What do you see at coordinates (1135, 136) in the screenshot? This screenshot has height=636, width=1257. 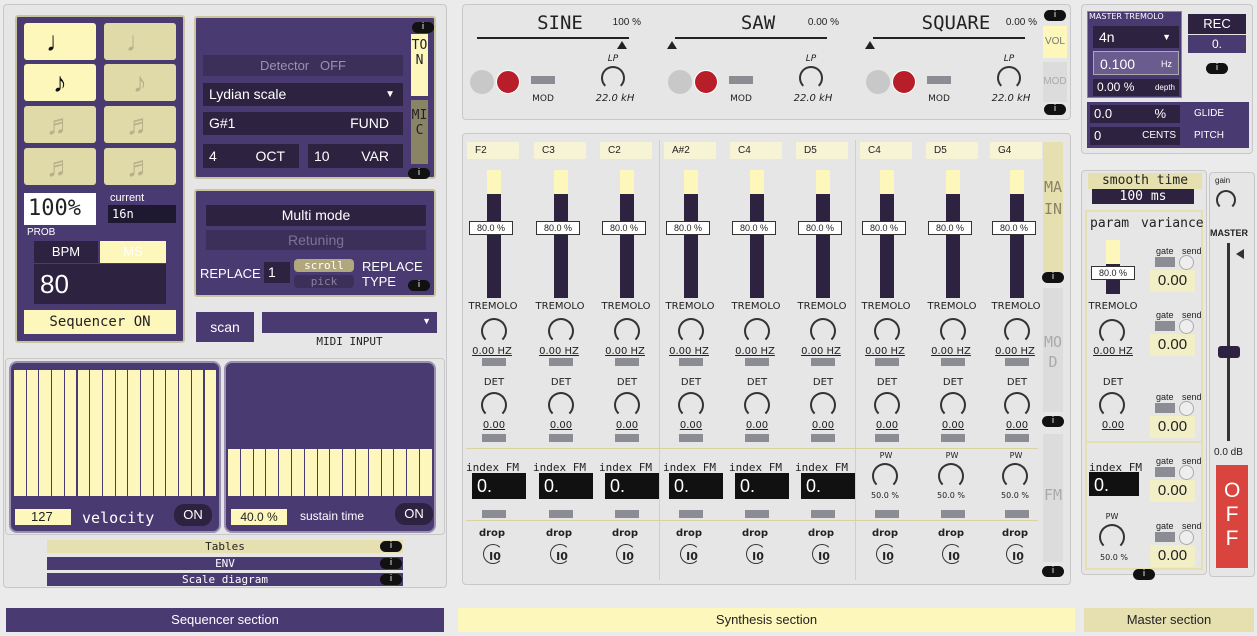 I see `pitch-field: 0 CENTS` at bounding box center [1135, 136].